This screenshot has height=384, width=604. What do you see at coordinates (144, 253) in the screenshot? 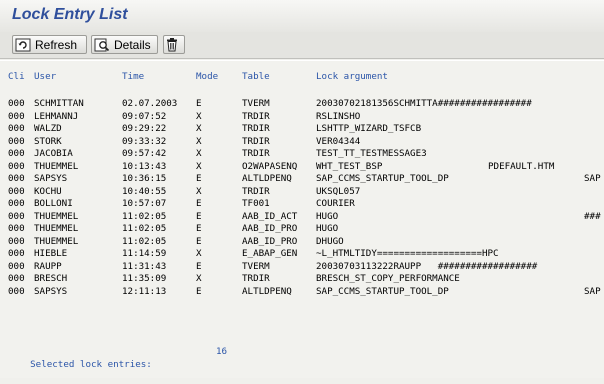
I see `time-cell: 11:14:59` at bounding box center [144, 253].